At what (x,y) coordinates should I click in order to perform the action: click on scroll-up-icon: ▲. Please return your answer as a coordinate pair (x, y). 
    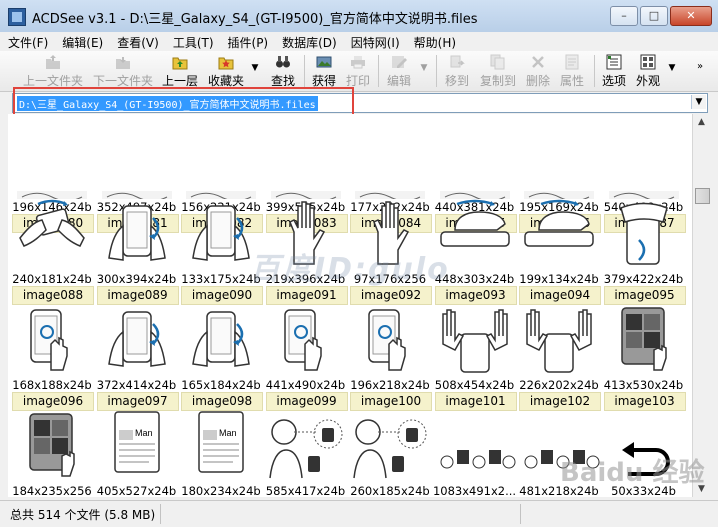
    Looking at the image, I should click on (701, 122).